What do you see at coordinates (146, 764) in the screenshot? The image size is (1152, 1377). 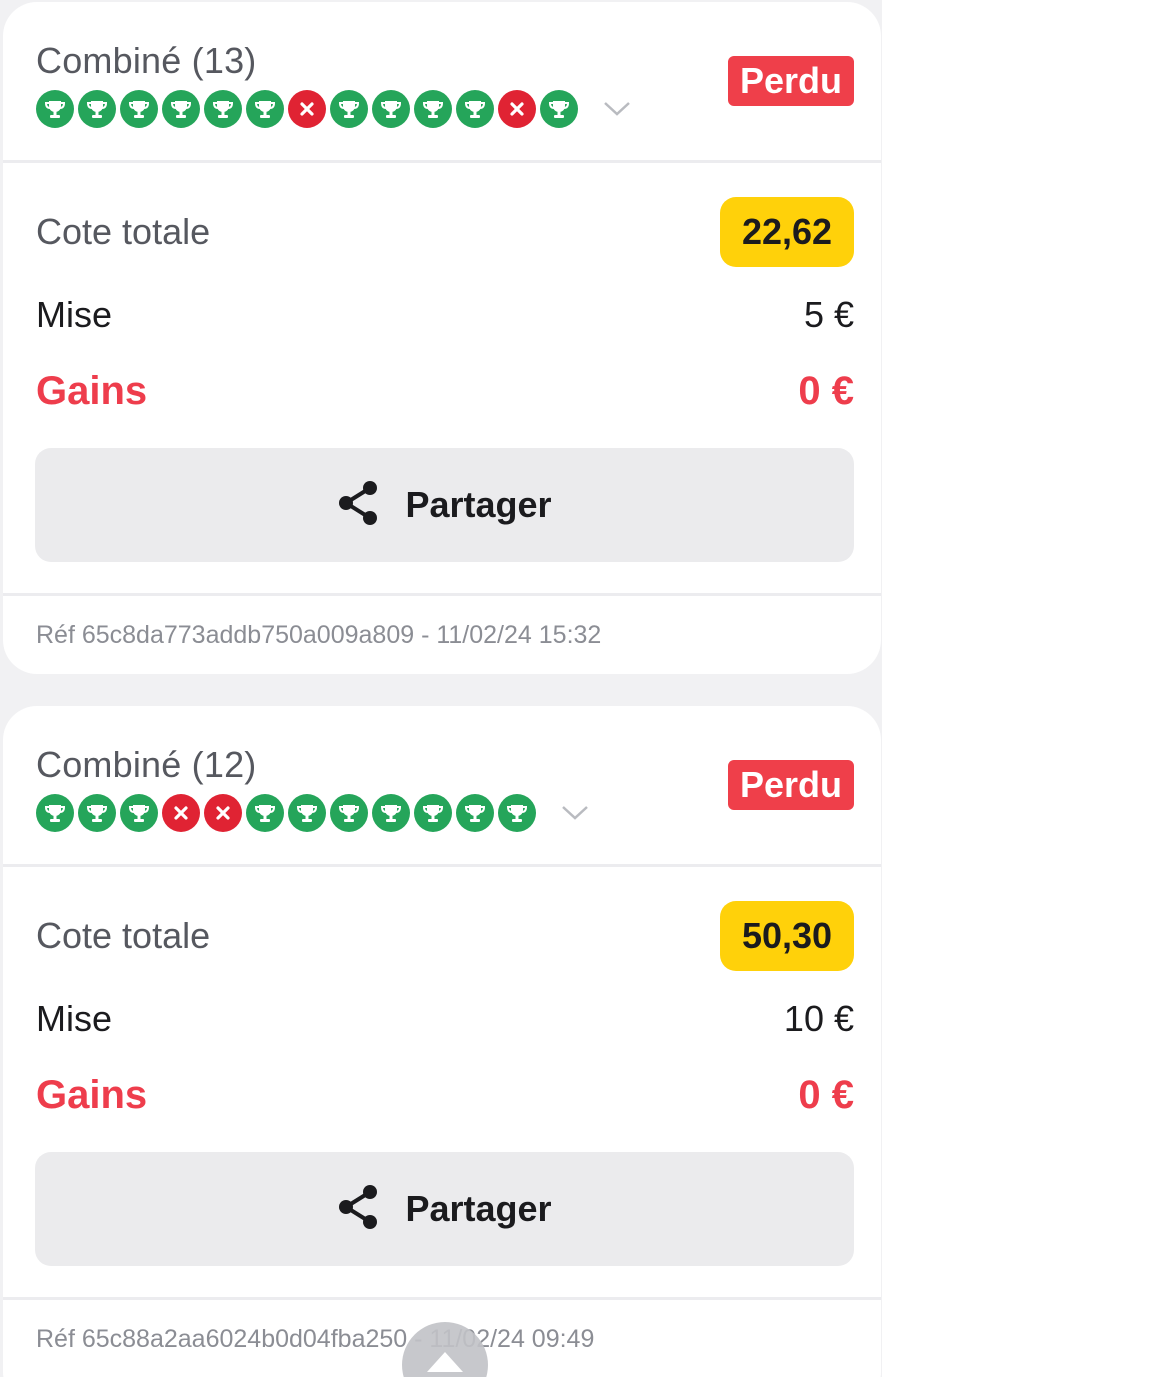 I see `bet-title: Combiné (12)` at bounding box center [146, 764].